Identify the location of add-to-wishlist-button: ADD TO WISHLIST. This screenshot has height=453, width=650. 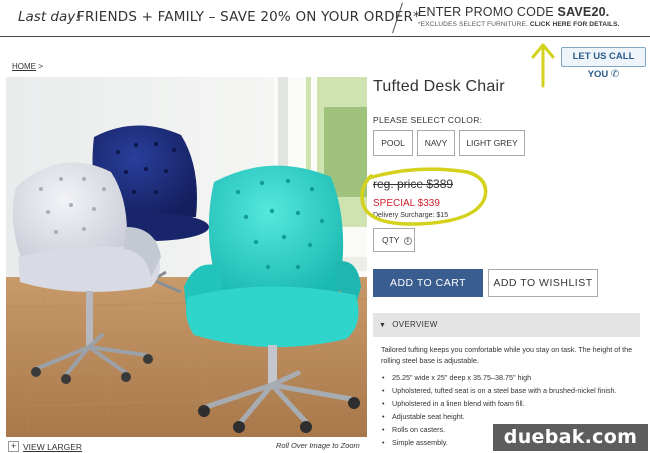
(543, 283).